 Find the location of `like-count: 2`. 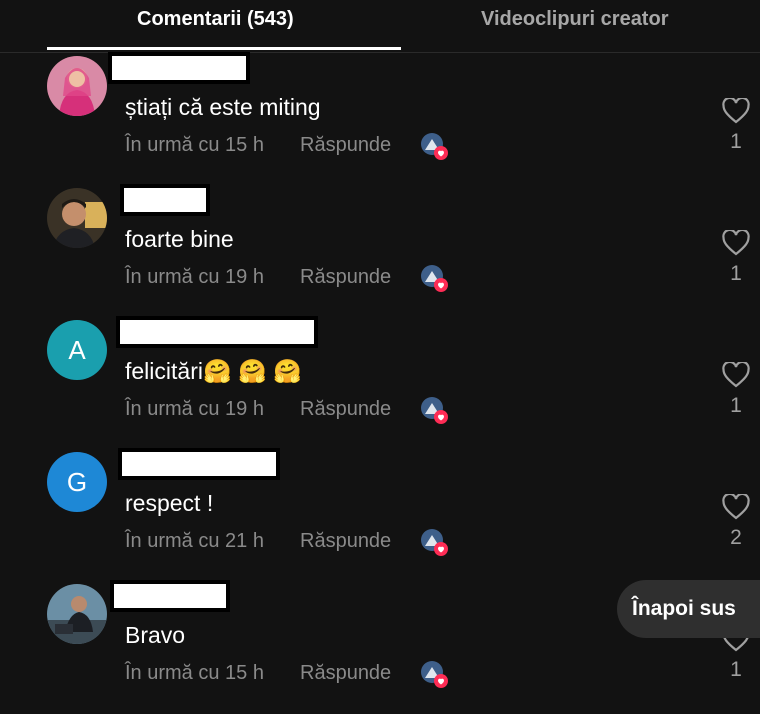

like-count: 2 is located at coordinates (736, 537).